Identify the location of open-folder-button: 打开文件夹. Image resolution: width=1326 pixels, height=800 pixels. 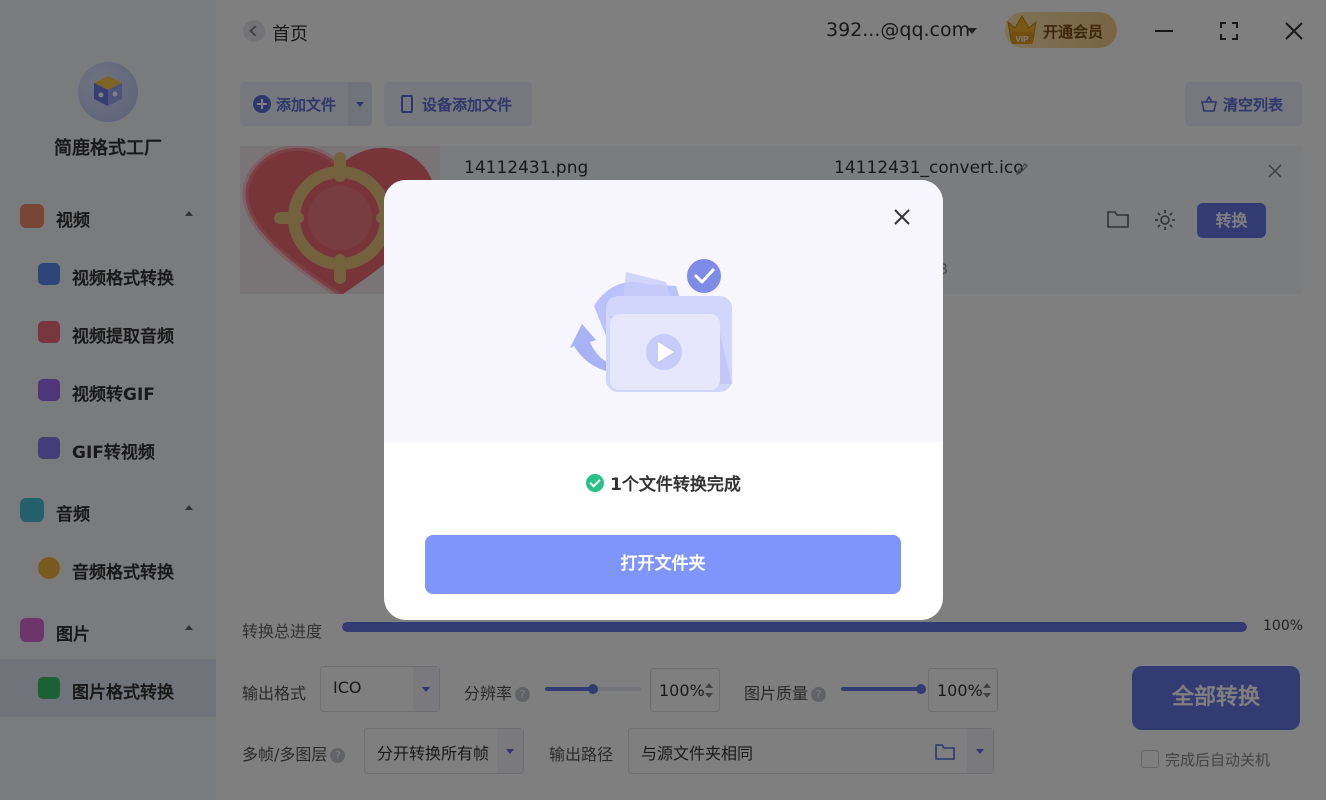
(663, 564).